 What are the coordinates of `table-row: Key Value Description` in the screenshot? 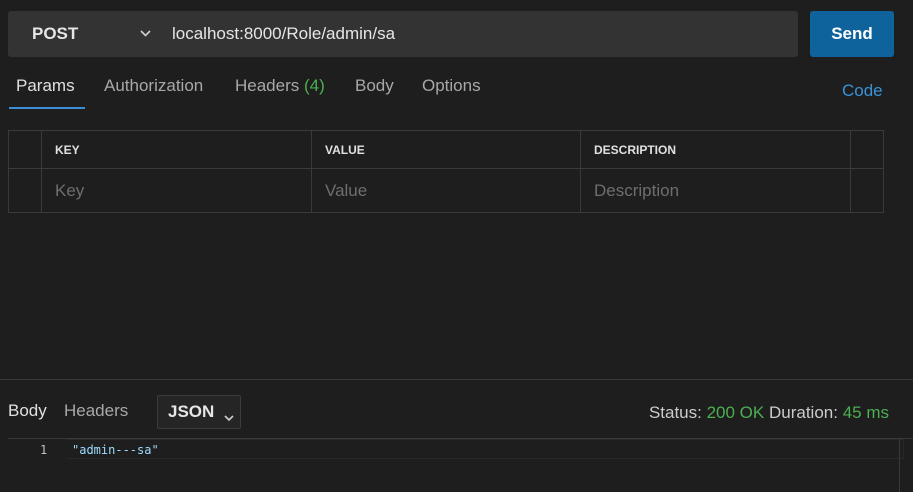 It's located at (446, 190).